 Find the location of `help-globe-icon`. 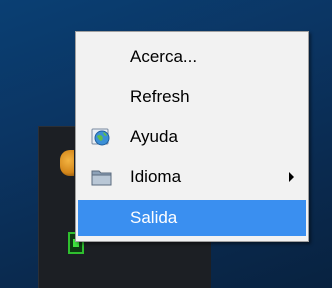

help-globe-icon is located at coordinates (101, 137).